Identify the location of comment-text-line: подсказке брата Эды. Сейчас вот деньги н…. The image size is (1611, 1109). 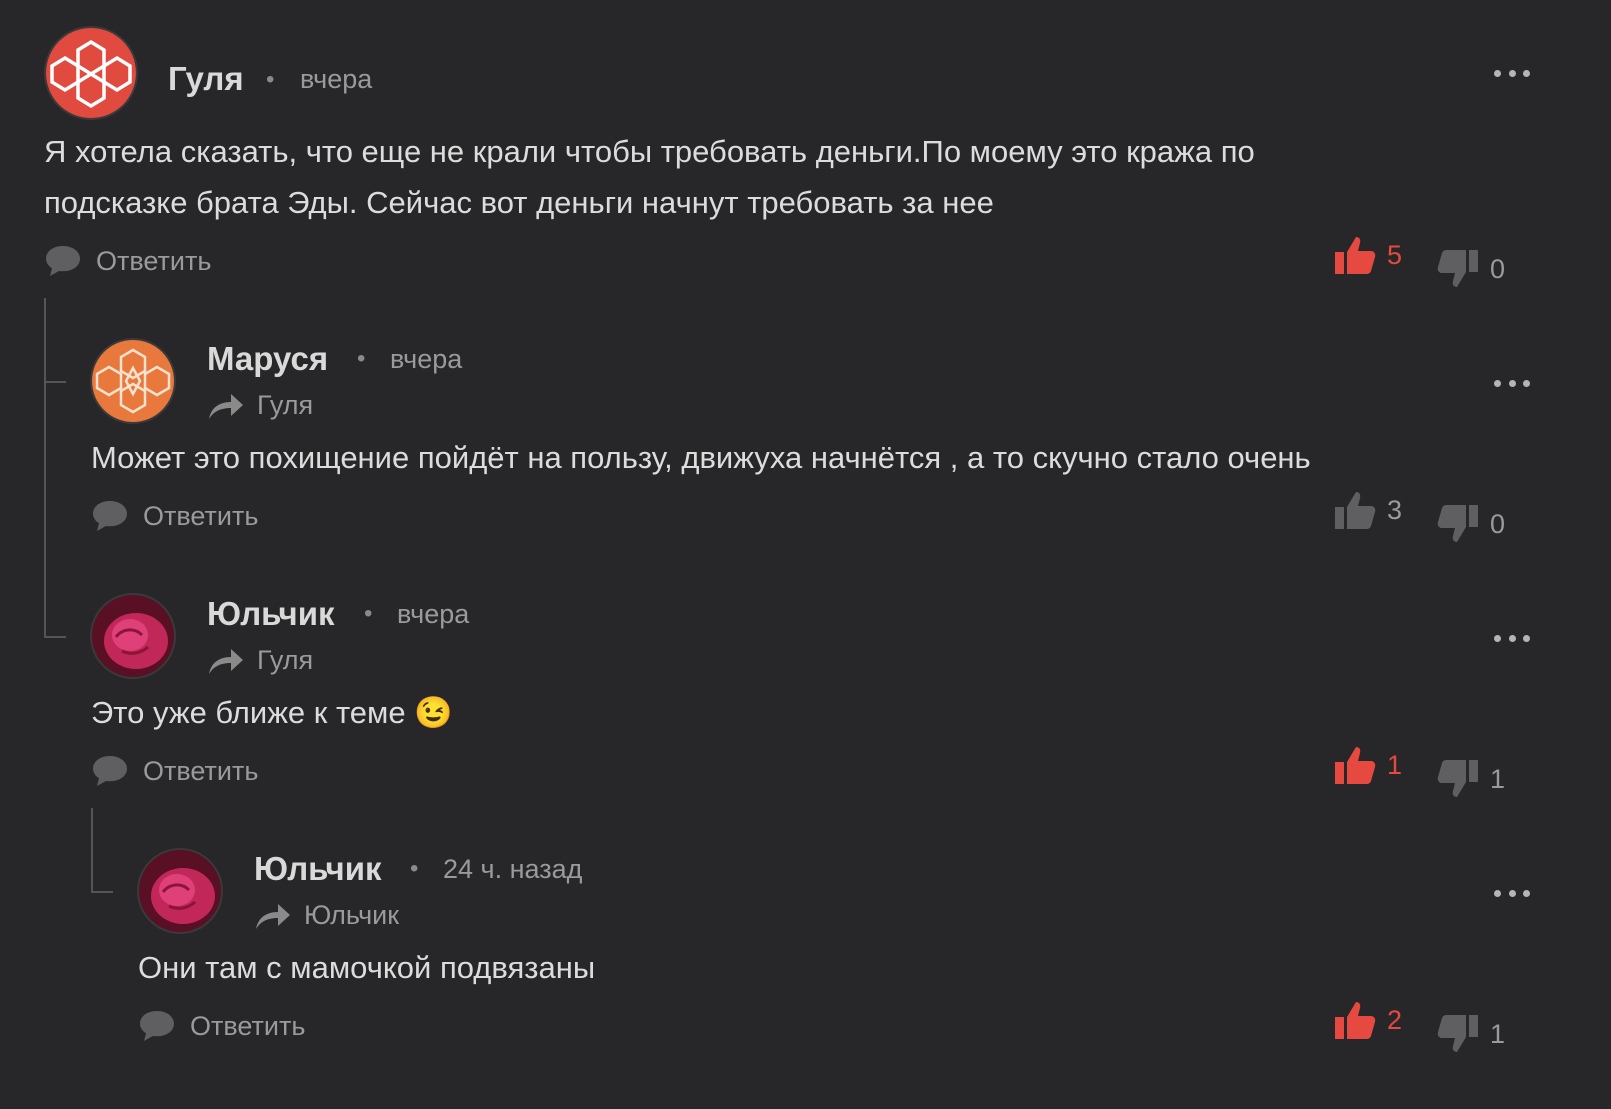
(519, 202).